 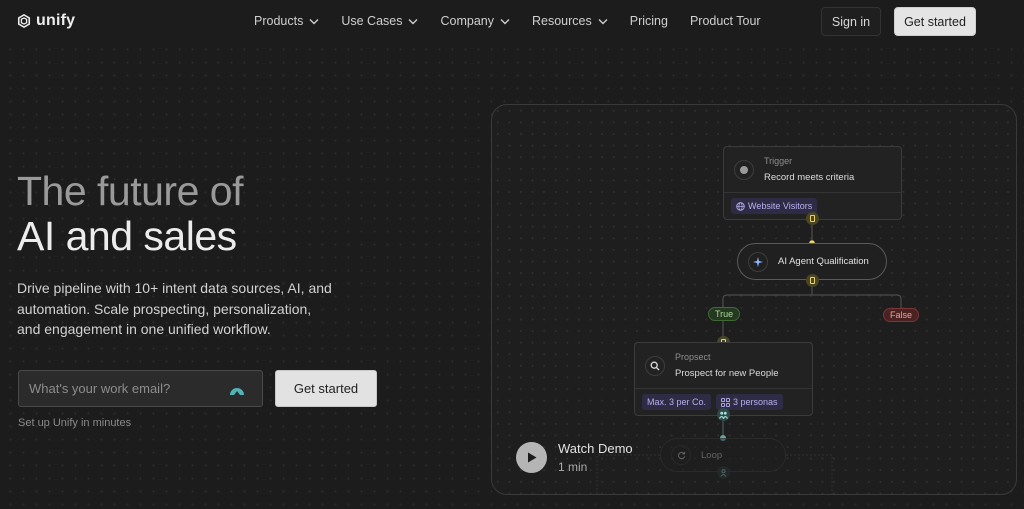 I want to click on tag-label: Max. 3 per Co., so click(x=677, y=402).